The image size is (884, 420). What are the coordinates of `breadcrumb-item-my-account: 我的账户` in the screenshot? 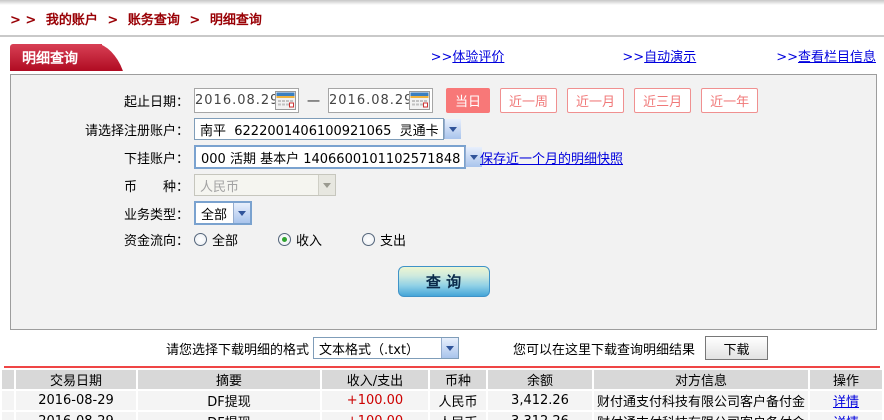 It's located at (72, 20).